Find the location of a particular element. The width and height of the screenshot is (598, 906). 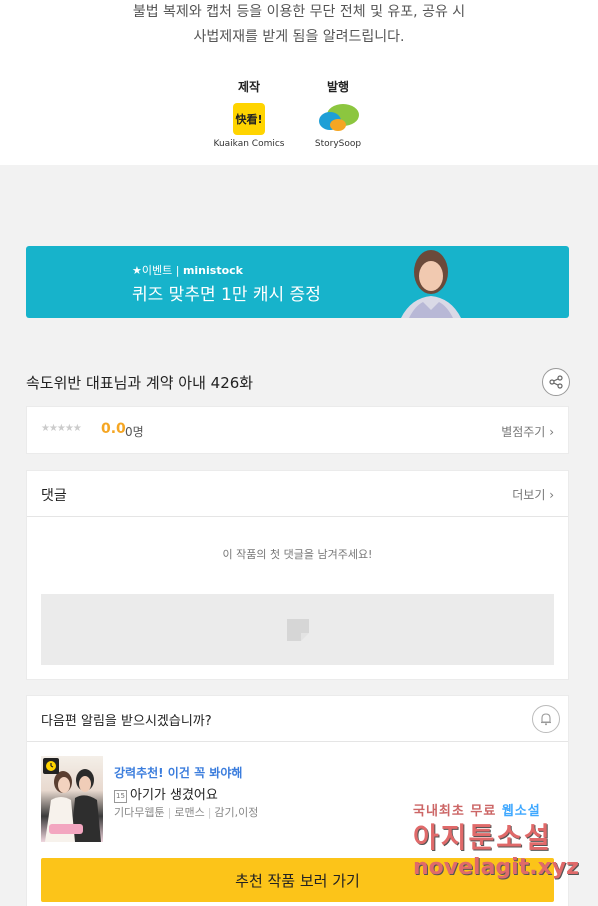

share-button is located at coordinates (556, 382).